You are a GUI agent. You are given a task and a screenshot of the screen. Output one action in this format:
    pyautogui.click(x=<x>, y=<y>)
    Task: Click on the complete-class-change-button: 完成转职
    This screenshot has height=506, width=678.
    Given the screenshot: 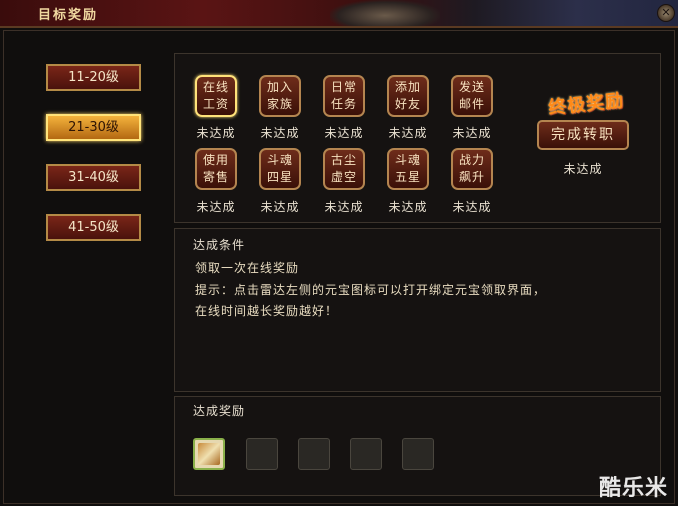 What is the action you would take?
    pyautogui.click(x=583, y=135)
    